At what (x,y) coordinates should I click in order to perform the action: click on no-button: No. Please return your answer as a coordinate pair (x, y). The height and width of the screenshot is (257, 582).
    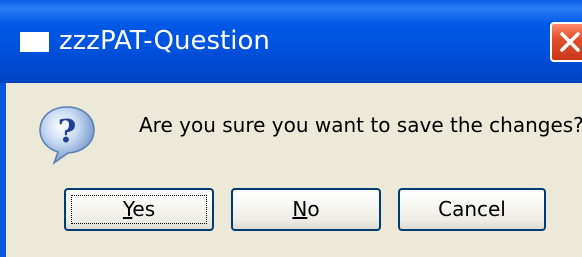
    Looking at the image, I should click on (306, 209).